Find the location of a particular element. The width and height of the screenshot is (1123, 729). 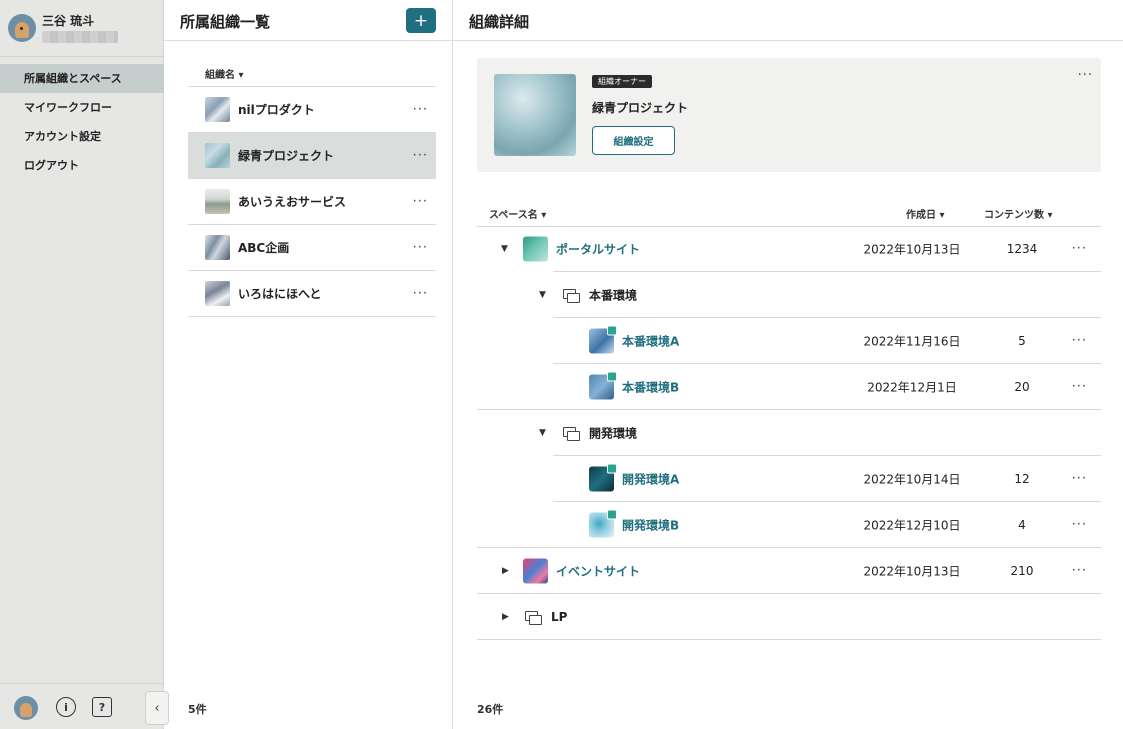

sidebar-item-orgs-and-spaces: 所属組織とスペース is located at coordinates (82, 78).